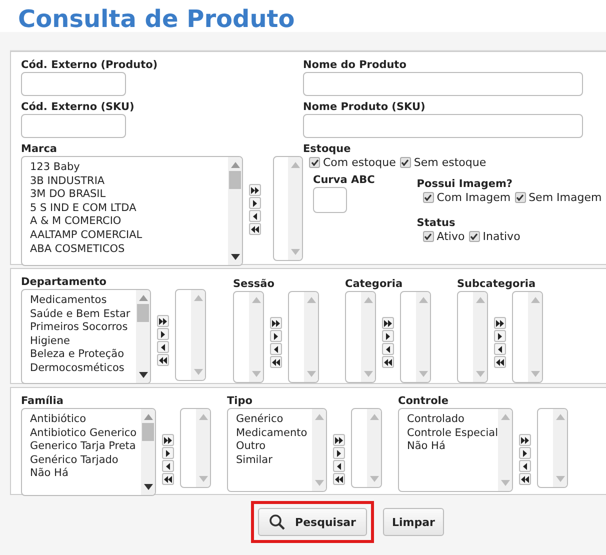 This screenshot has height=555, width=606. Describe the element at coordinates (85, 433) in the screenshot. I see `list-option: Antibiotico Generico` at that location.